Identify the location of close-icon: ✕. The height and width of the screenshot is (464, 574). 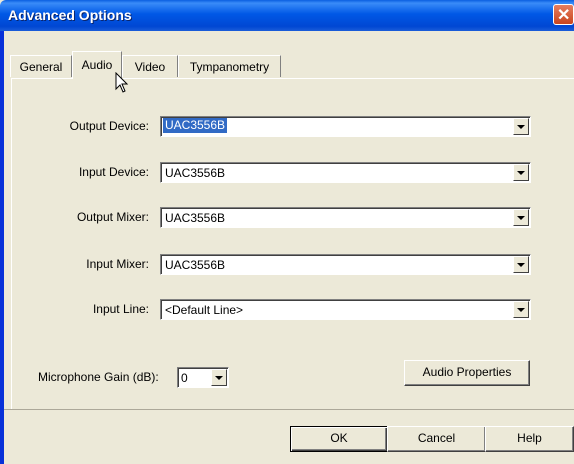
(564, 15).